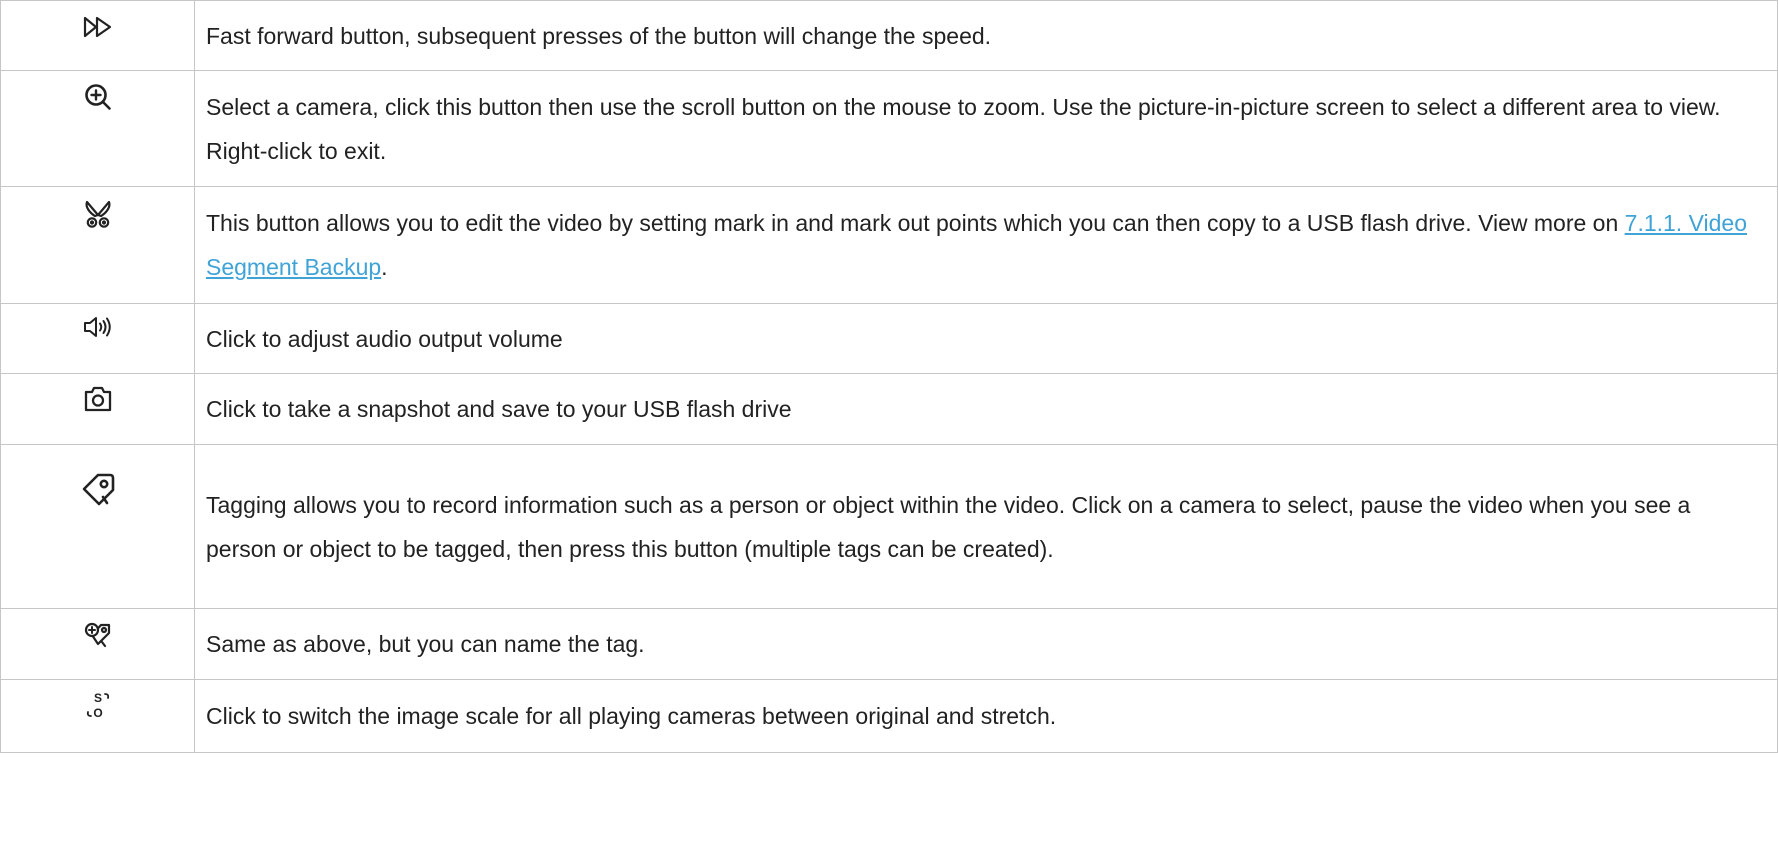 The width and height of the screenshot is (1778, 853). Describe the element at coordinates (98, 97) in the screenshot. I see `zoom-in-icon` at that location.